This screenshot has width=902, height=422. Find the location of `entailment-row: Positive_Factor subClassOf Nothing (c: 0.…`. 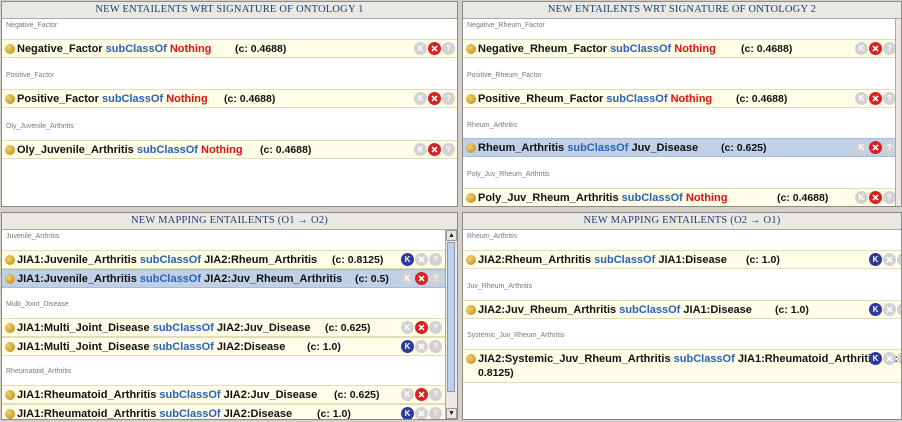

entailment-row: Positive_Factor subClassOf Nothing (c: 0.… is located at coordinates (229, 98).